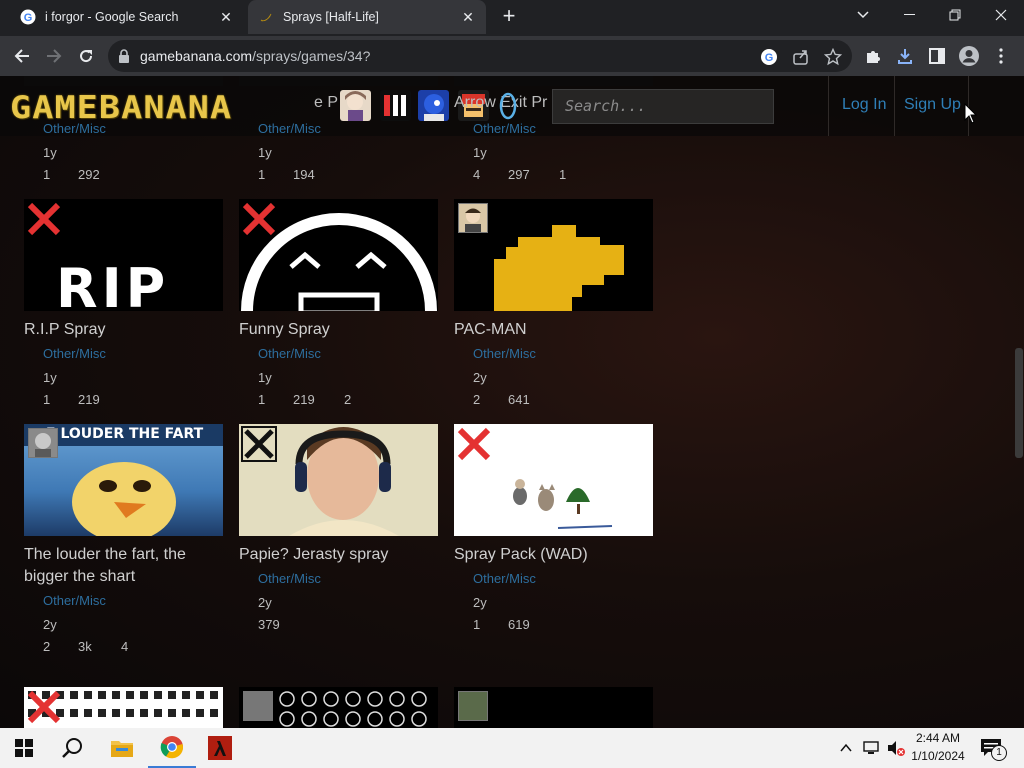  Describe the element at coordinates (955, 15) in the screenshot. I see `restore-button` at that location.